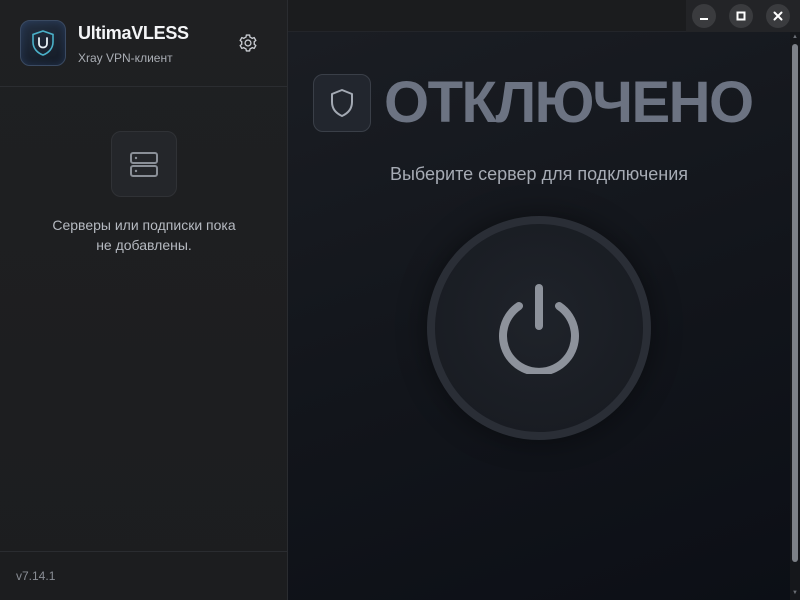 Image resolution: width=800 pixels, height=600 pixels. Describe the element at coordinates (544, 16) in the screenshot. I see `title-bar` at that location.